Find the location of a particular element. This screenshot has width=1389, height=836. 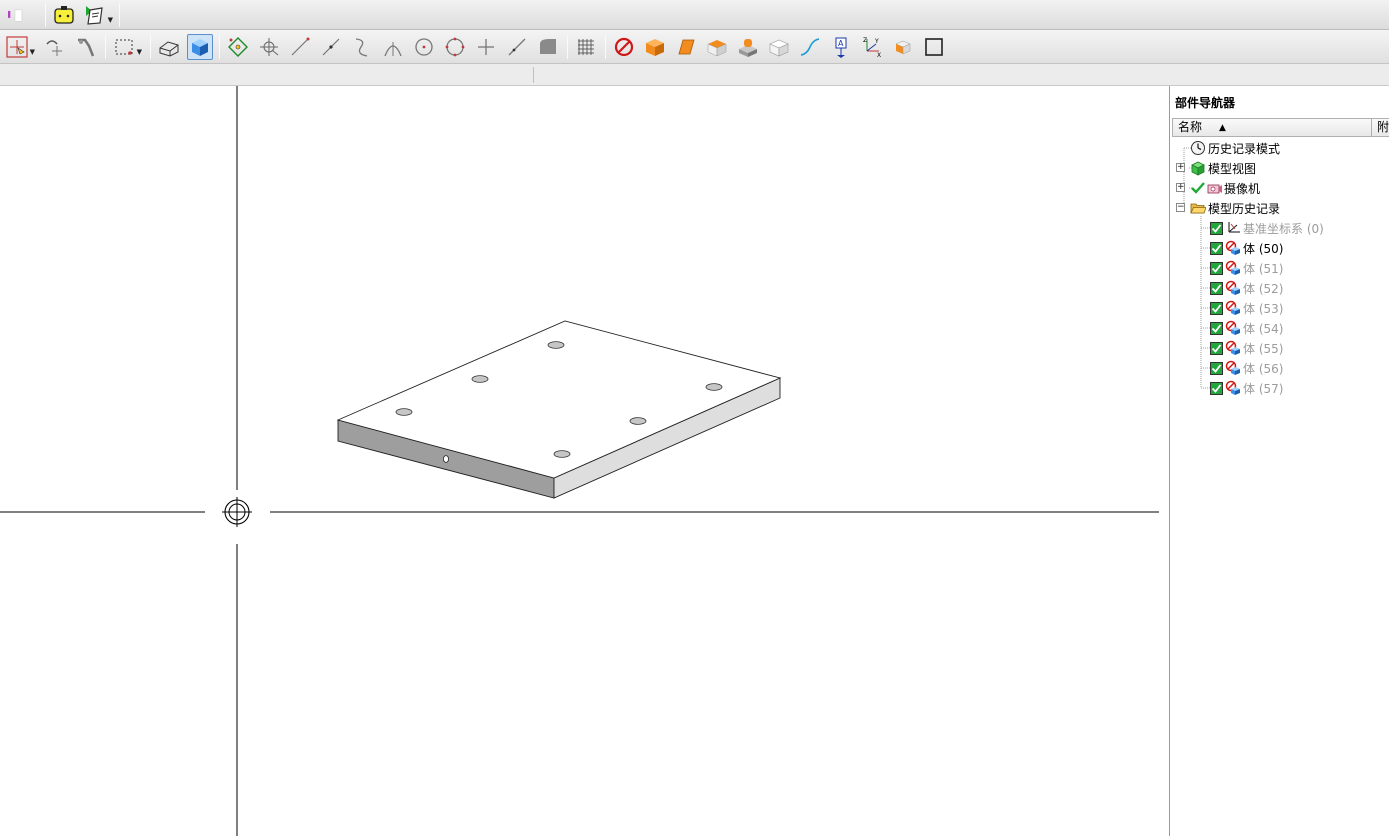

history-feature-label: 体 (52) is located at coordinates (1263, 288).